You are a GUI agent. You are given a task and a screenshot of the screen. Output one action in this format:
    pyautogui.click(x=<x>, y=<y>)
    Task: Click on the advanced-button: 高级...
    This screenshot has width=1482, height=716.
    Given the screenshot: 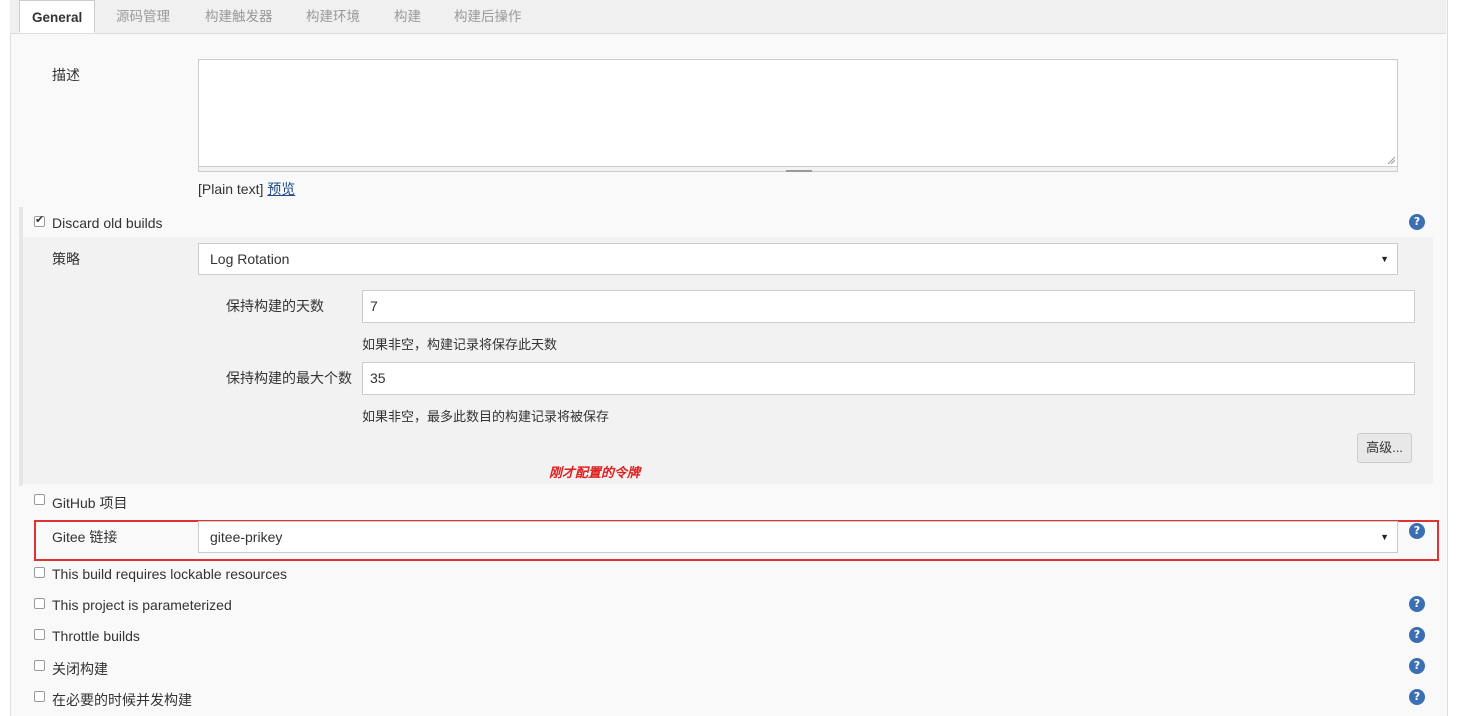 What is the action you would take?
    pyautogui.click(x=1384, y=448)
    